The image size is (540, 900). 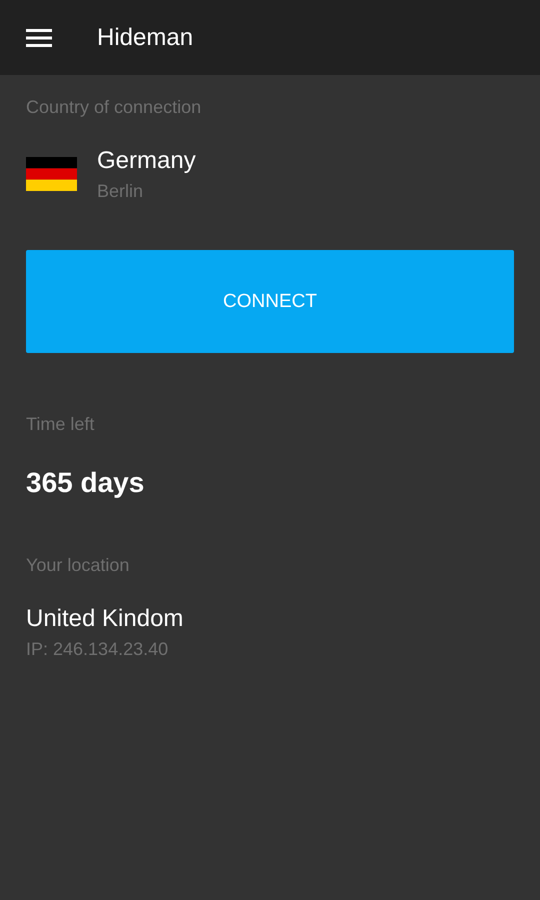 I want to click on app-title: Hideman, so click(x=145, y=38).